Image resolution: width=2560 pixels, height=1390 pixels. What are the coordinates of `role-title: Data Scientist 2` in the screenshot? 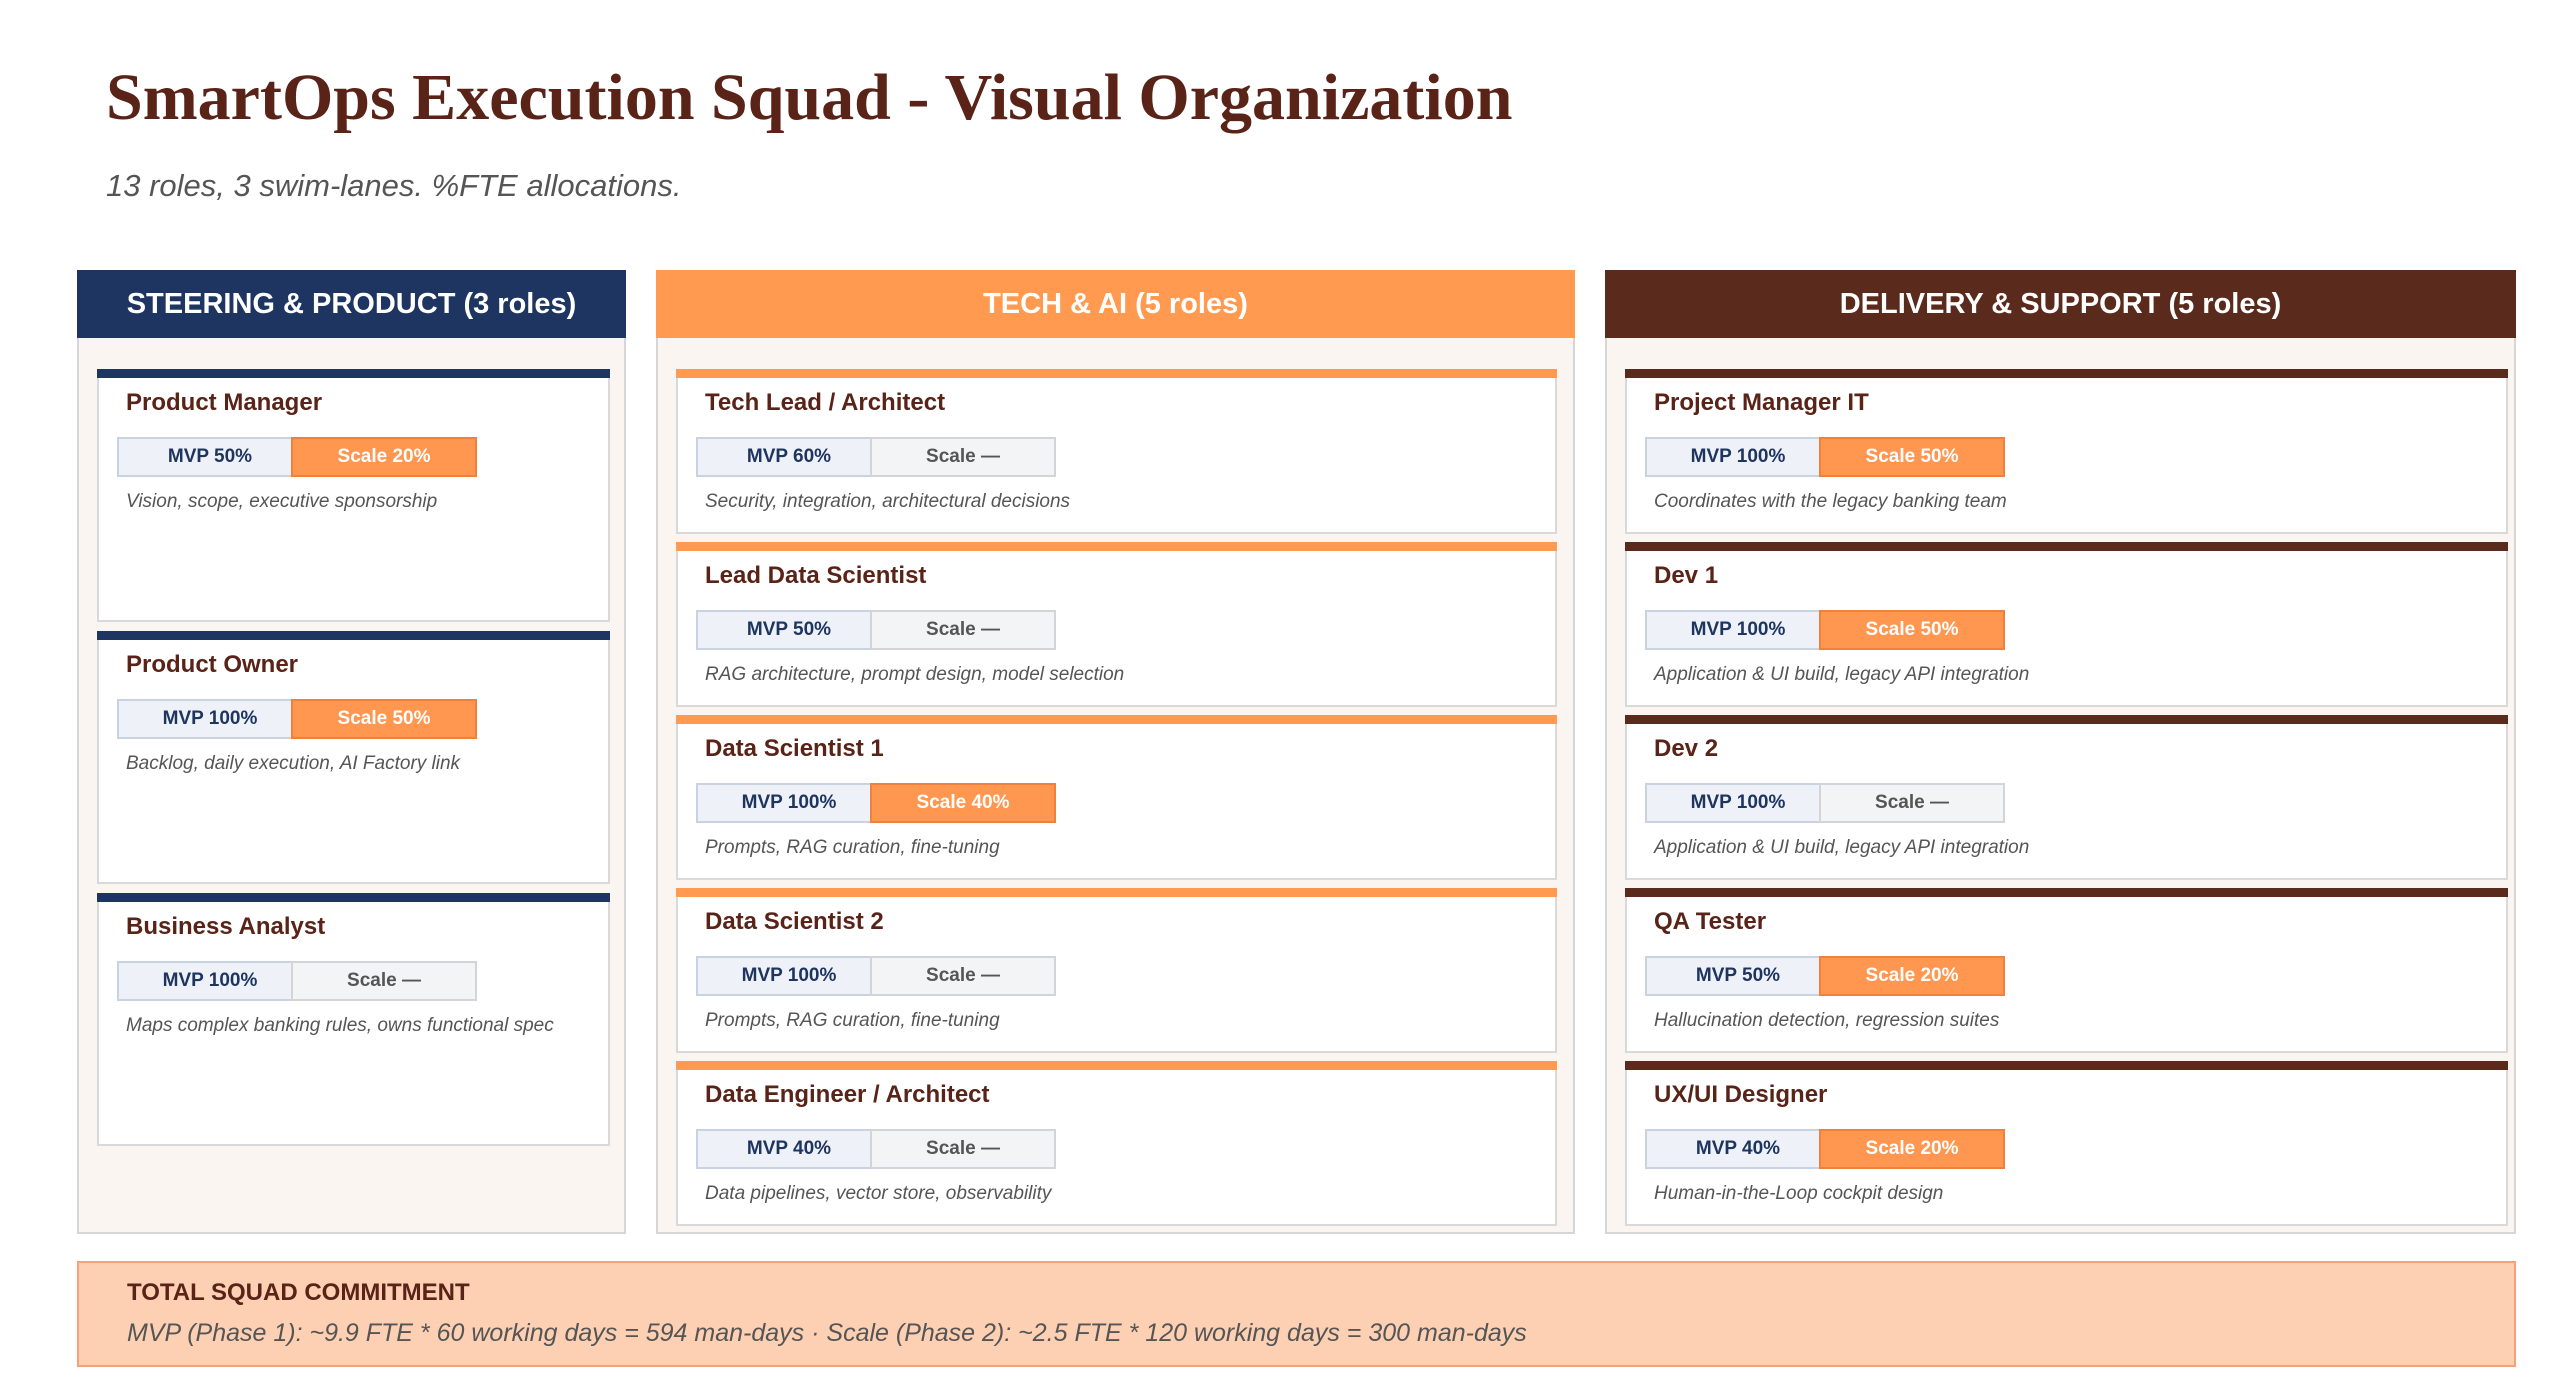 It's located at (794, 921).